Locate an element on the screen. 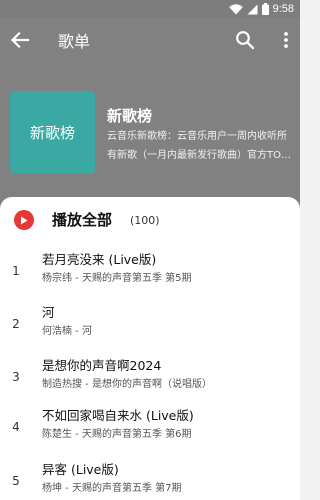 This screenshot has width=320, height=500. song-index: 1 is located at coordinates (16, 271).